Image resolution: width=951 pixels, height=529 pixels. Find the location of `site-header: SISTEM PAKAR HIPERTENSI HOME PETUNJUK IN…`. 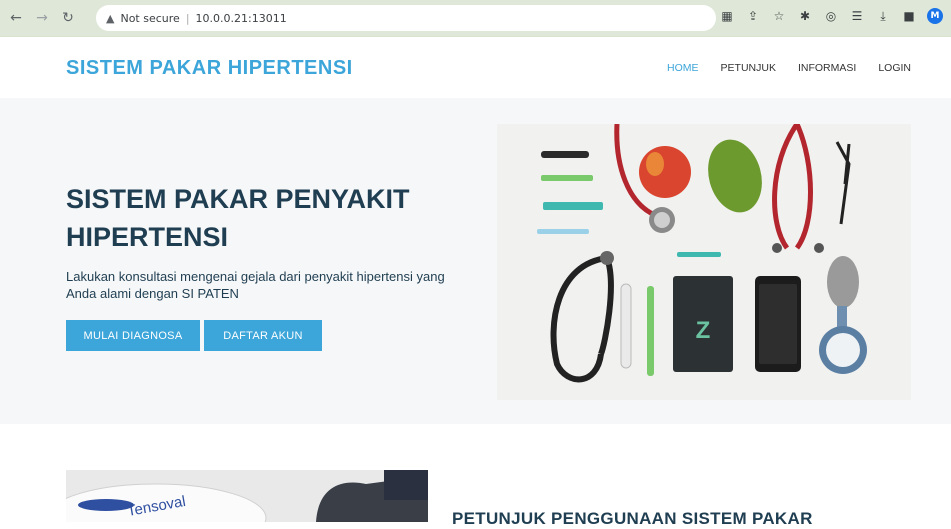

site-header: SISTEM PAKAR HIPERTENSI HOME PETUNJUK IN… is located at coordinates (475, 67).